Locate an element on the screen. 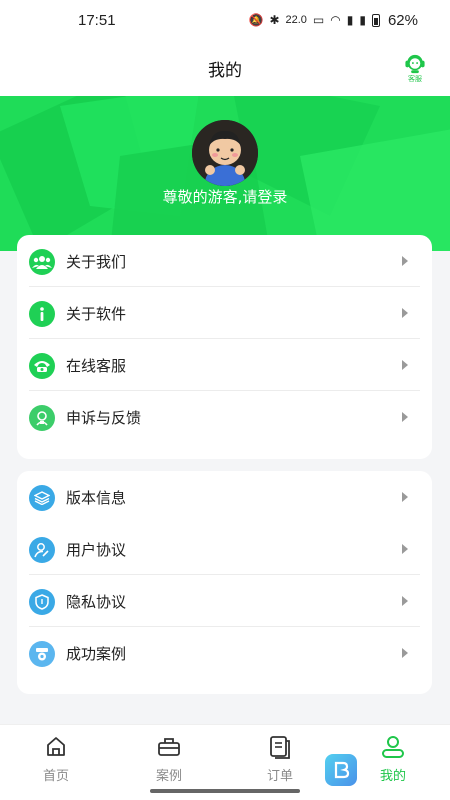 The image size is (450, 800). menu-item-label: 隐私协议 is located at coordinates (96, 602).